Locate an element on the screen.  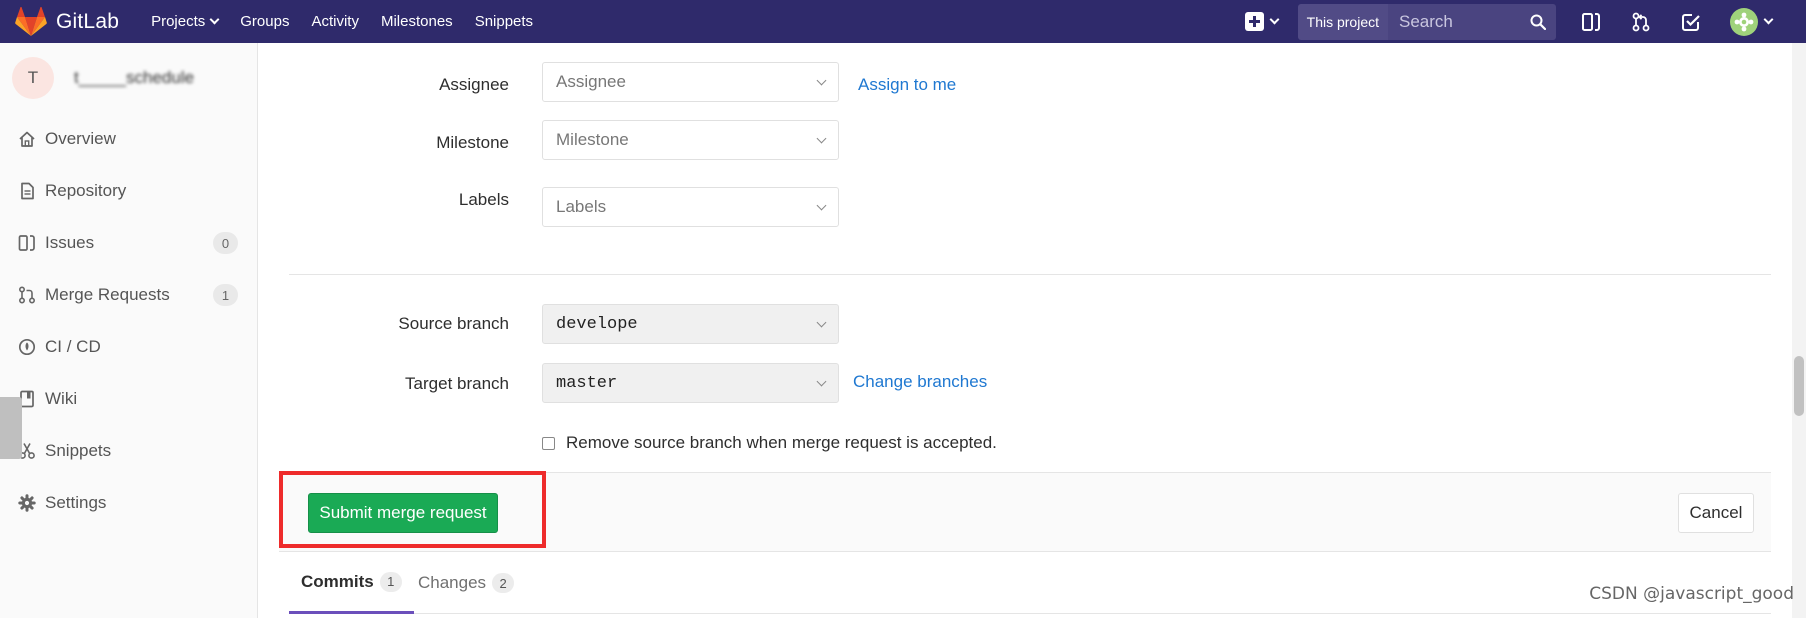
sidebar-item-settings: Settings is located at coordinates (128, 503).